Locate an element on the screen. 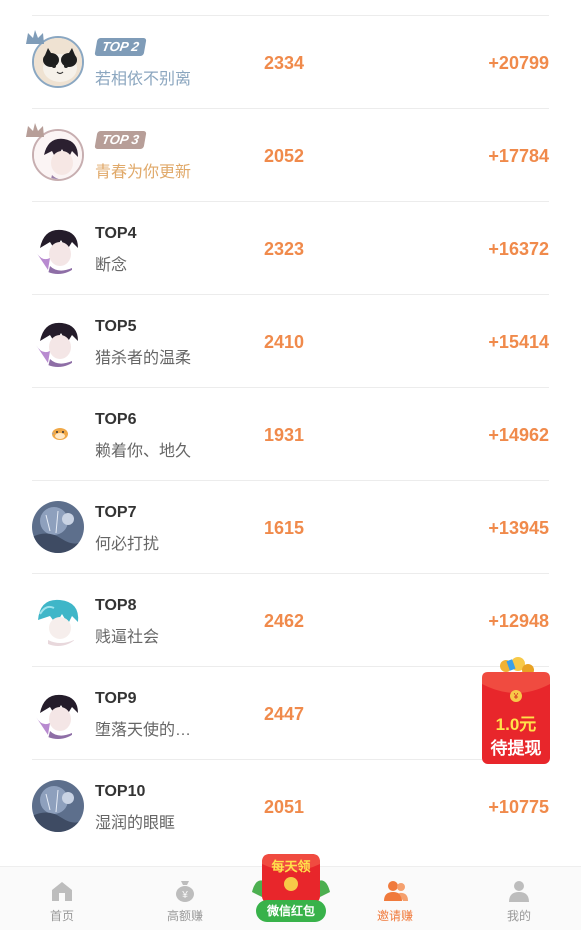 This screenshot has width=581, height=930. gain-value: +12948 is located at coordinates (518, 621).